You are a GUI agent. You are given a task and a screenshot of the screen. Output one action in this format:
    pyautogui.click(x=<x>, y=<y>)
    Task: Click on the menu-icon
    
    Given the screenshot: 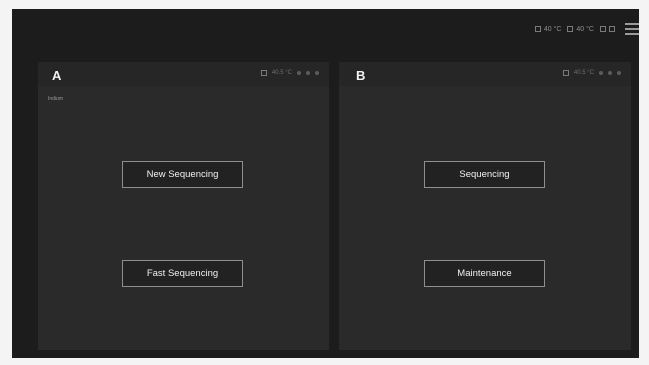 What is the action you would take?
    pyautogui.click(x=632, y=29)
    